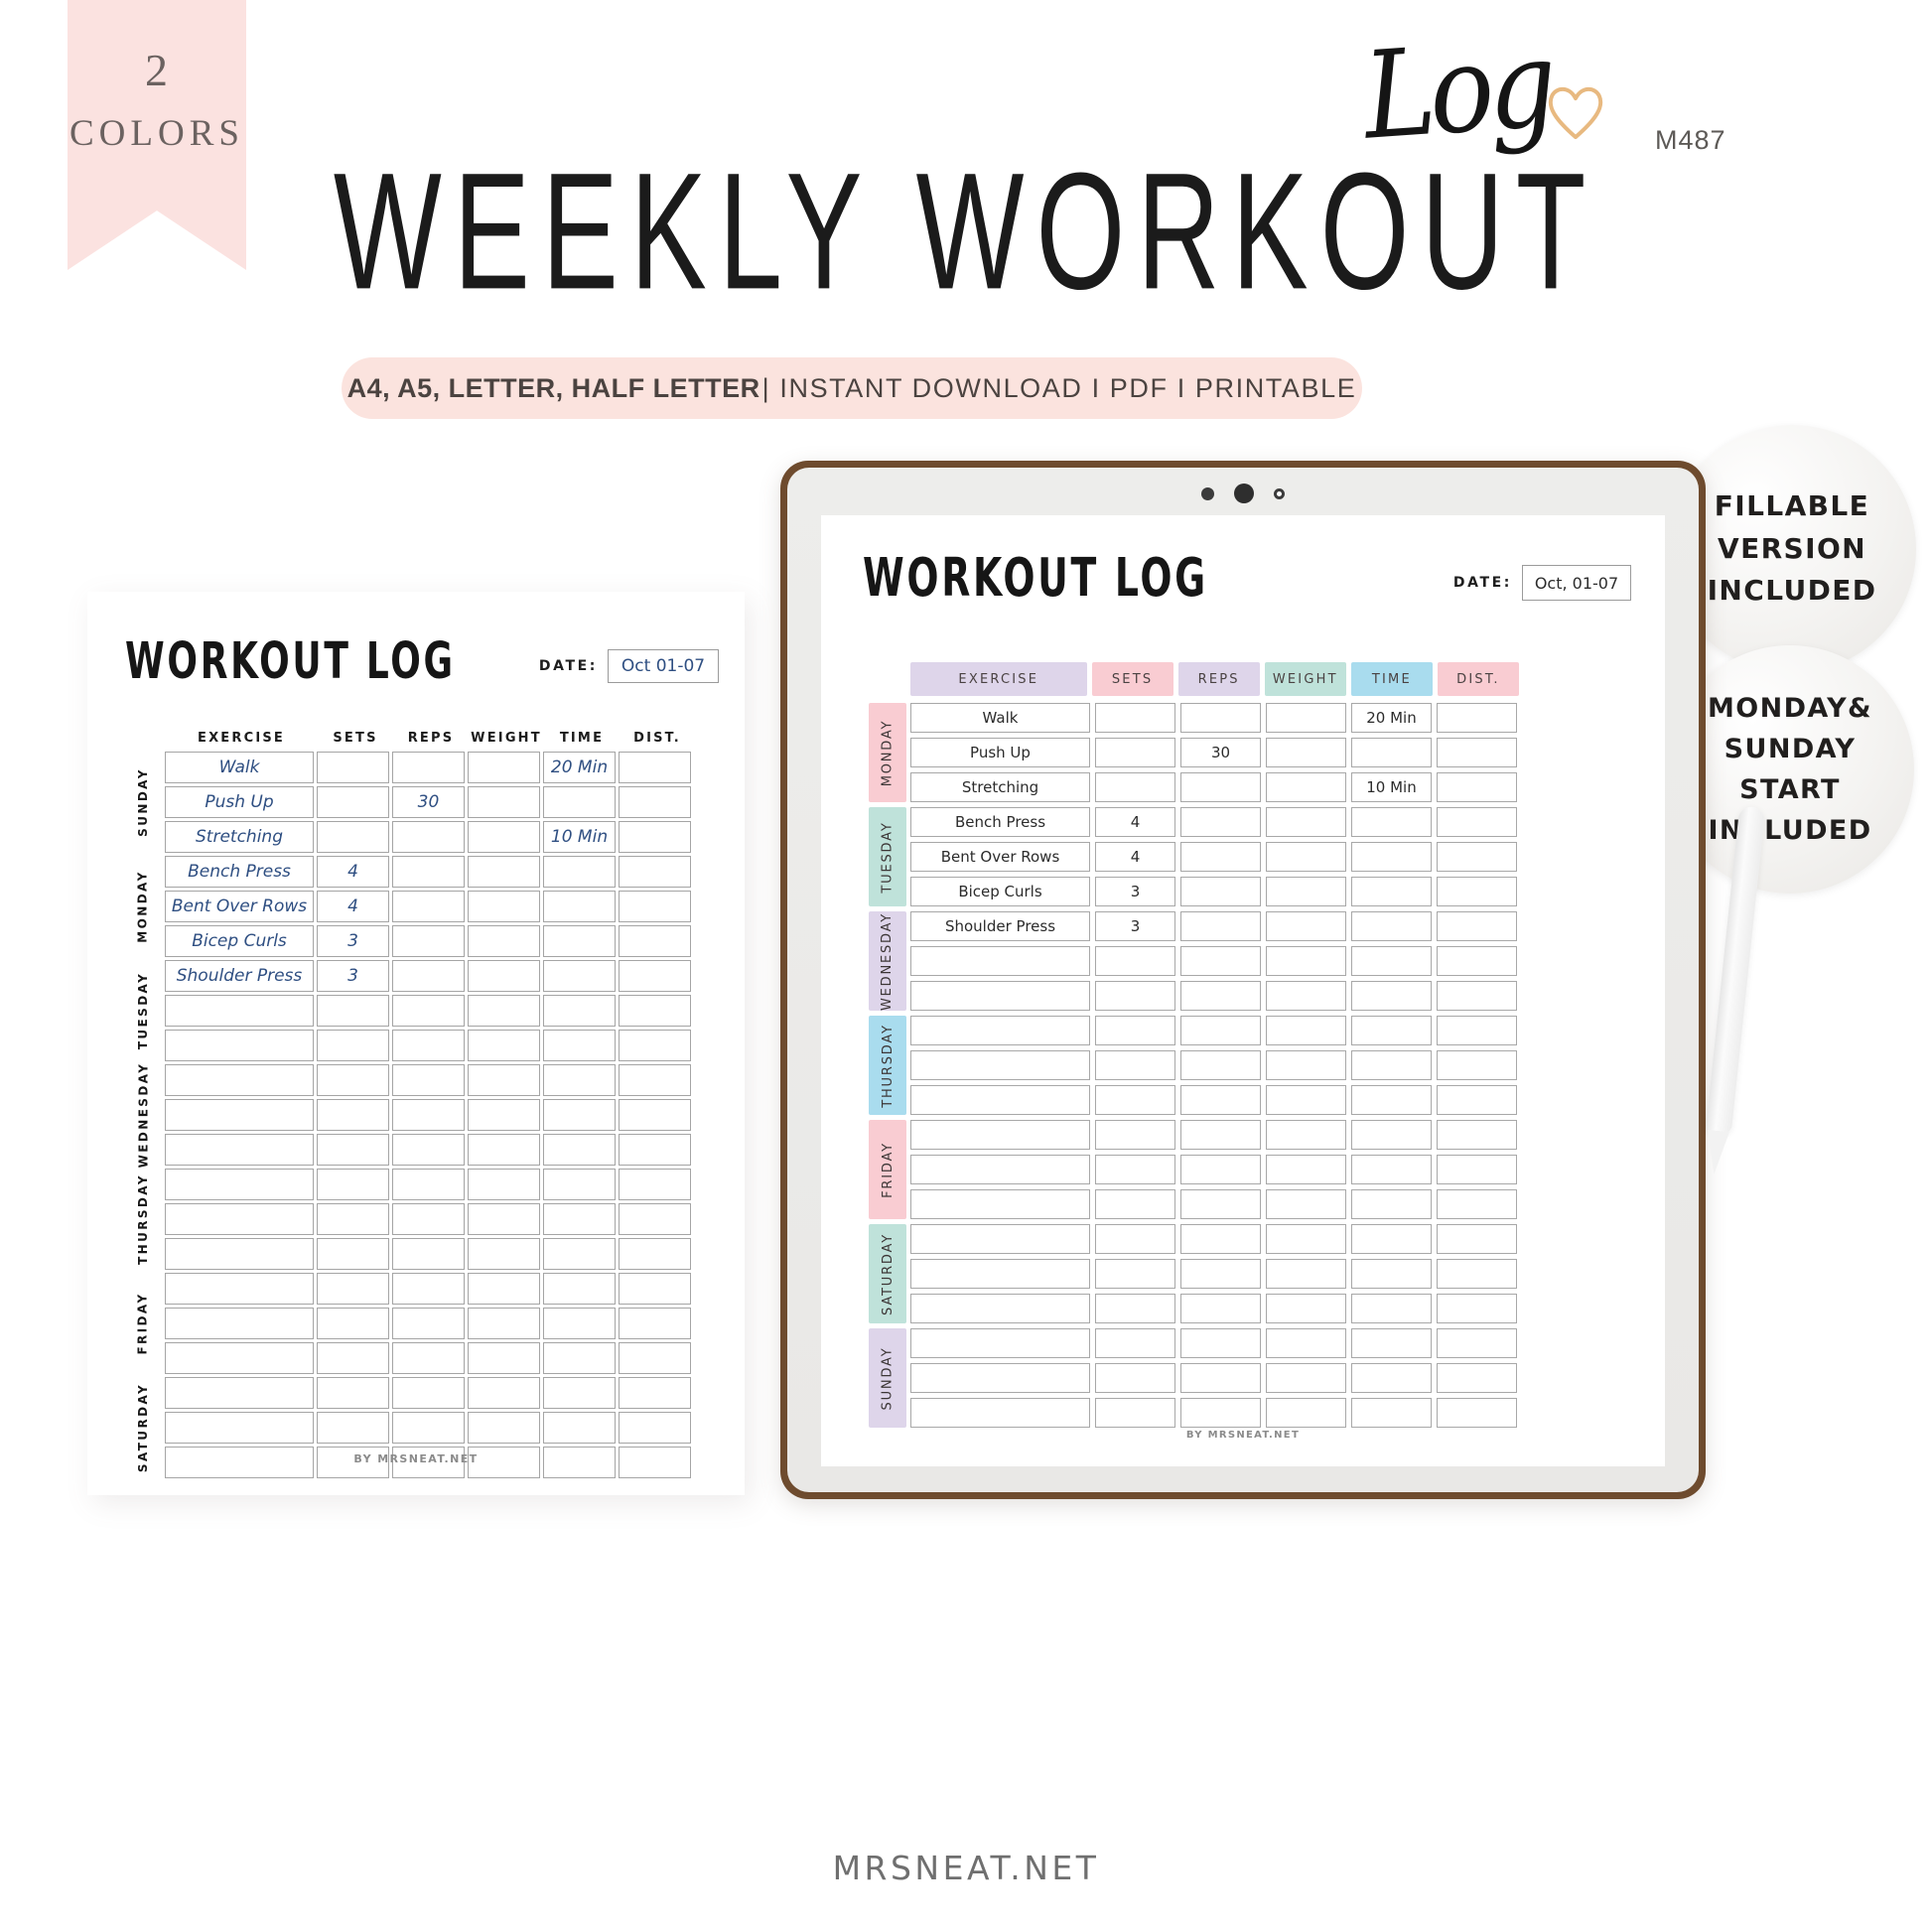  What do you see at coordinates (1000, 718) in the screenshot?
I see `table-cell-exercise: Walk` at bounding box center [1000, 718].